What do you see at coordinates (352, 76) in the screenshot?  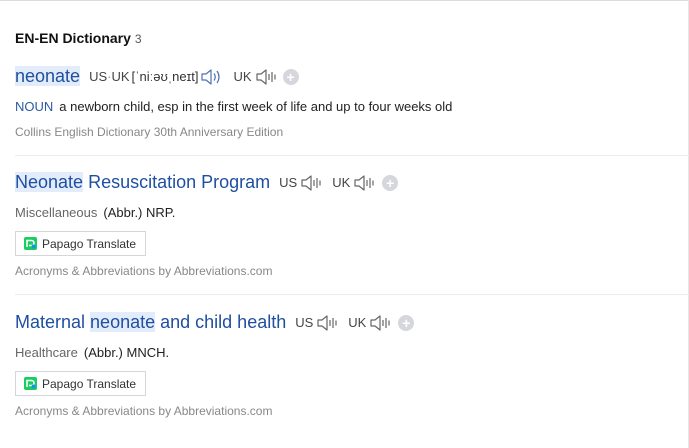 I see `entry-header: neonate US · UK [ˈniːəʊˌneɪt] UK +` at bounding box center [352, 76].